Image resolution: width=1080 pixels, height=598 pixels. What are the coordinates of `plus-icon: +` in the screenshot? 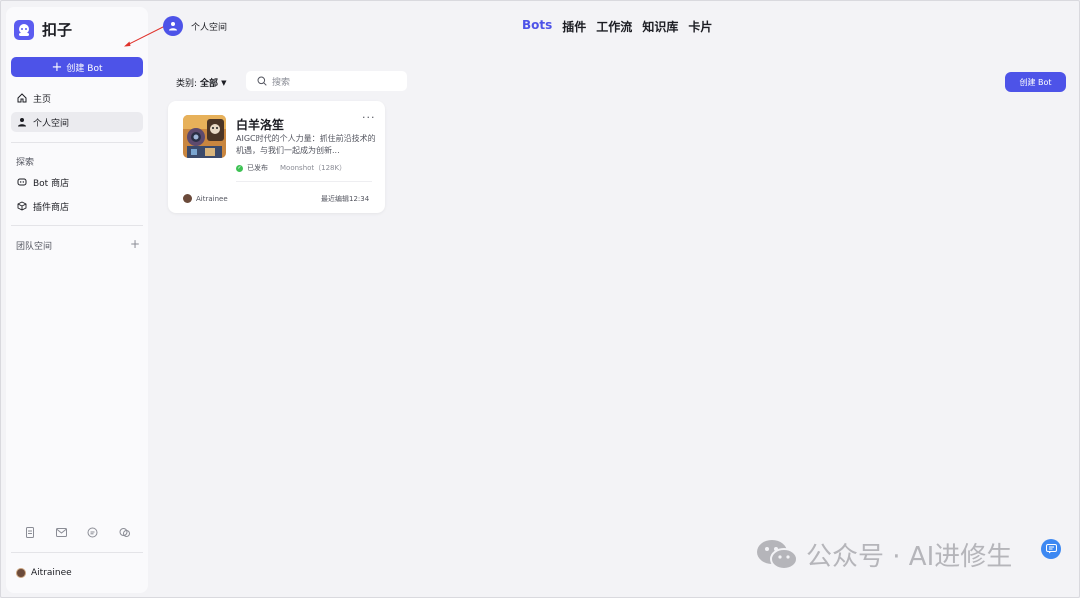 It's located at (57, 67).